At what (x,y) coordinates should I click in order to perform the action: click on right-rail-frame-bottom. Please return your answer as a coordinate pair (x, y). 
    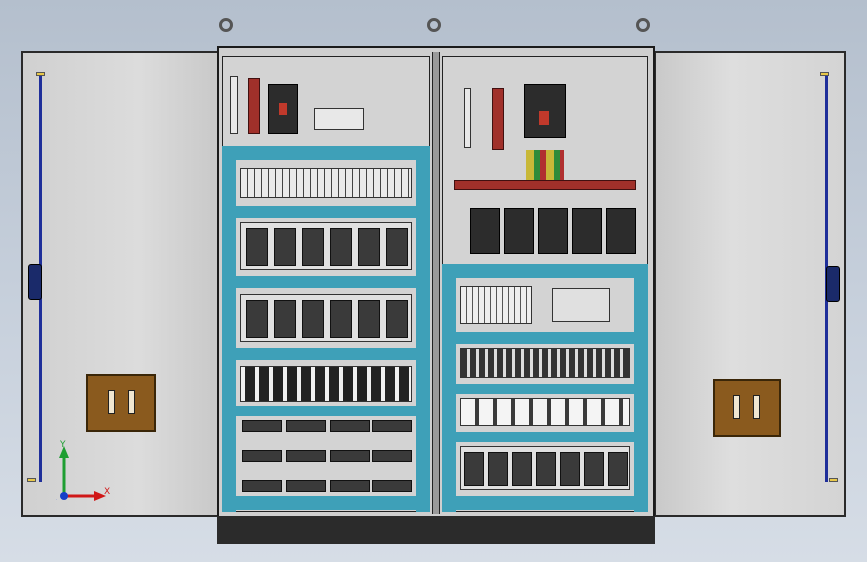
    Looking at the image, I should click on (545, 503).